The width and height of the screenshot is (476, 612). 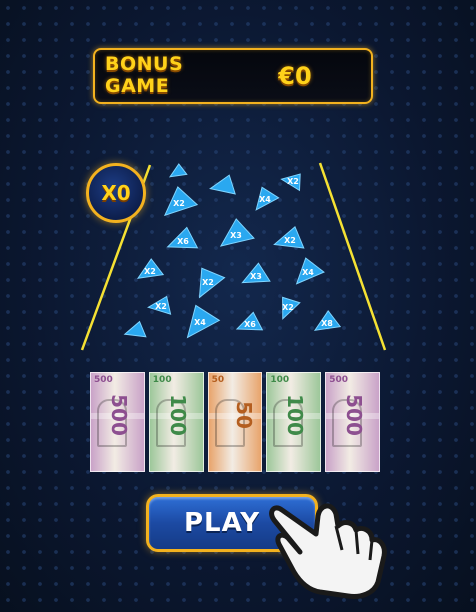 What do you see at coordinates (243, 415) in the screenshot?
I see `banknote-value: 50` at bounding box center [243, 415].